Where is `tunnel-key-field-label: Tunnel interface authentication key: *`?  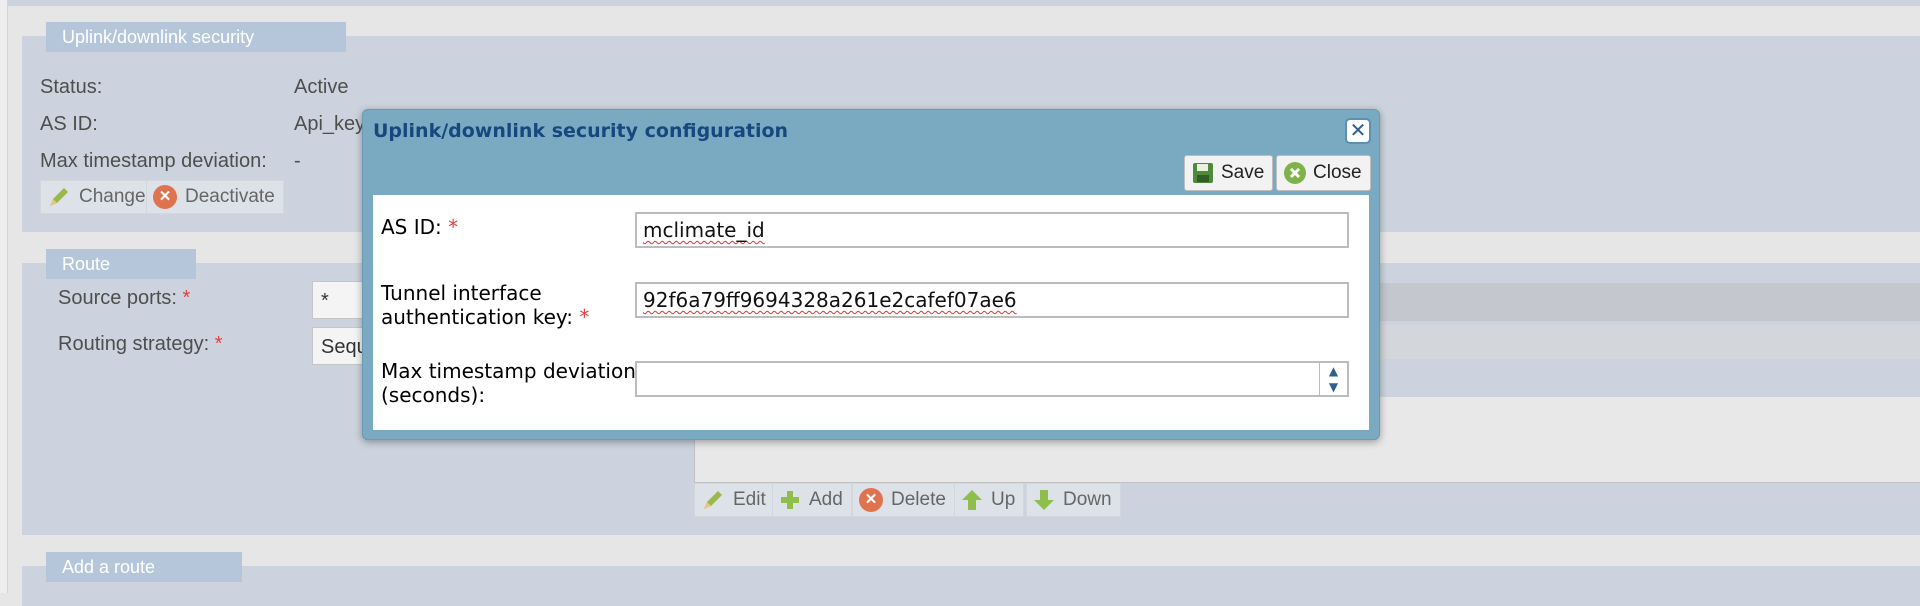
tunnel-key-field-label: Tunnel interface authentication key: * is located at coordinates (485, 305).